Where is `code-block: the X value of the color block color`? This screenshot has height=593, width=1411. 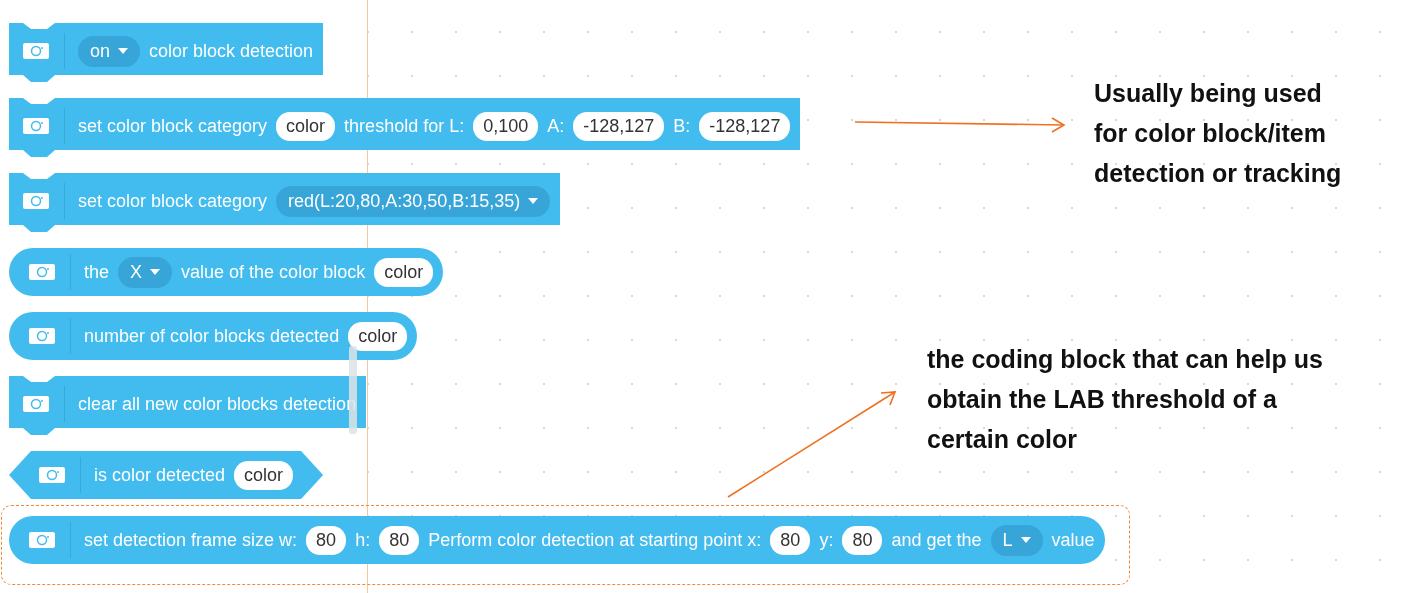 code-block: the X value of the color block color is located at coordinates (226, 272).